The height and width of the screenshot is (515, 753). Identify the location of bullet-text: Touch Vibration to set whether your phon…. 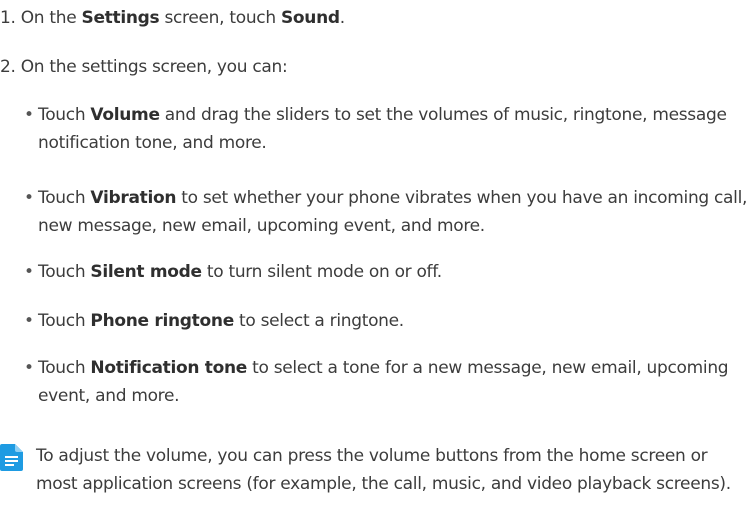
(388, 212).